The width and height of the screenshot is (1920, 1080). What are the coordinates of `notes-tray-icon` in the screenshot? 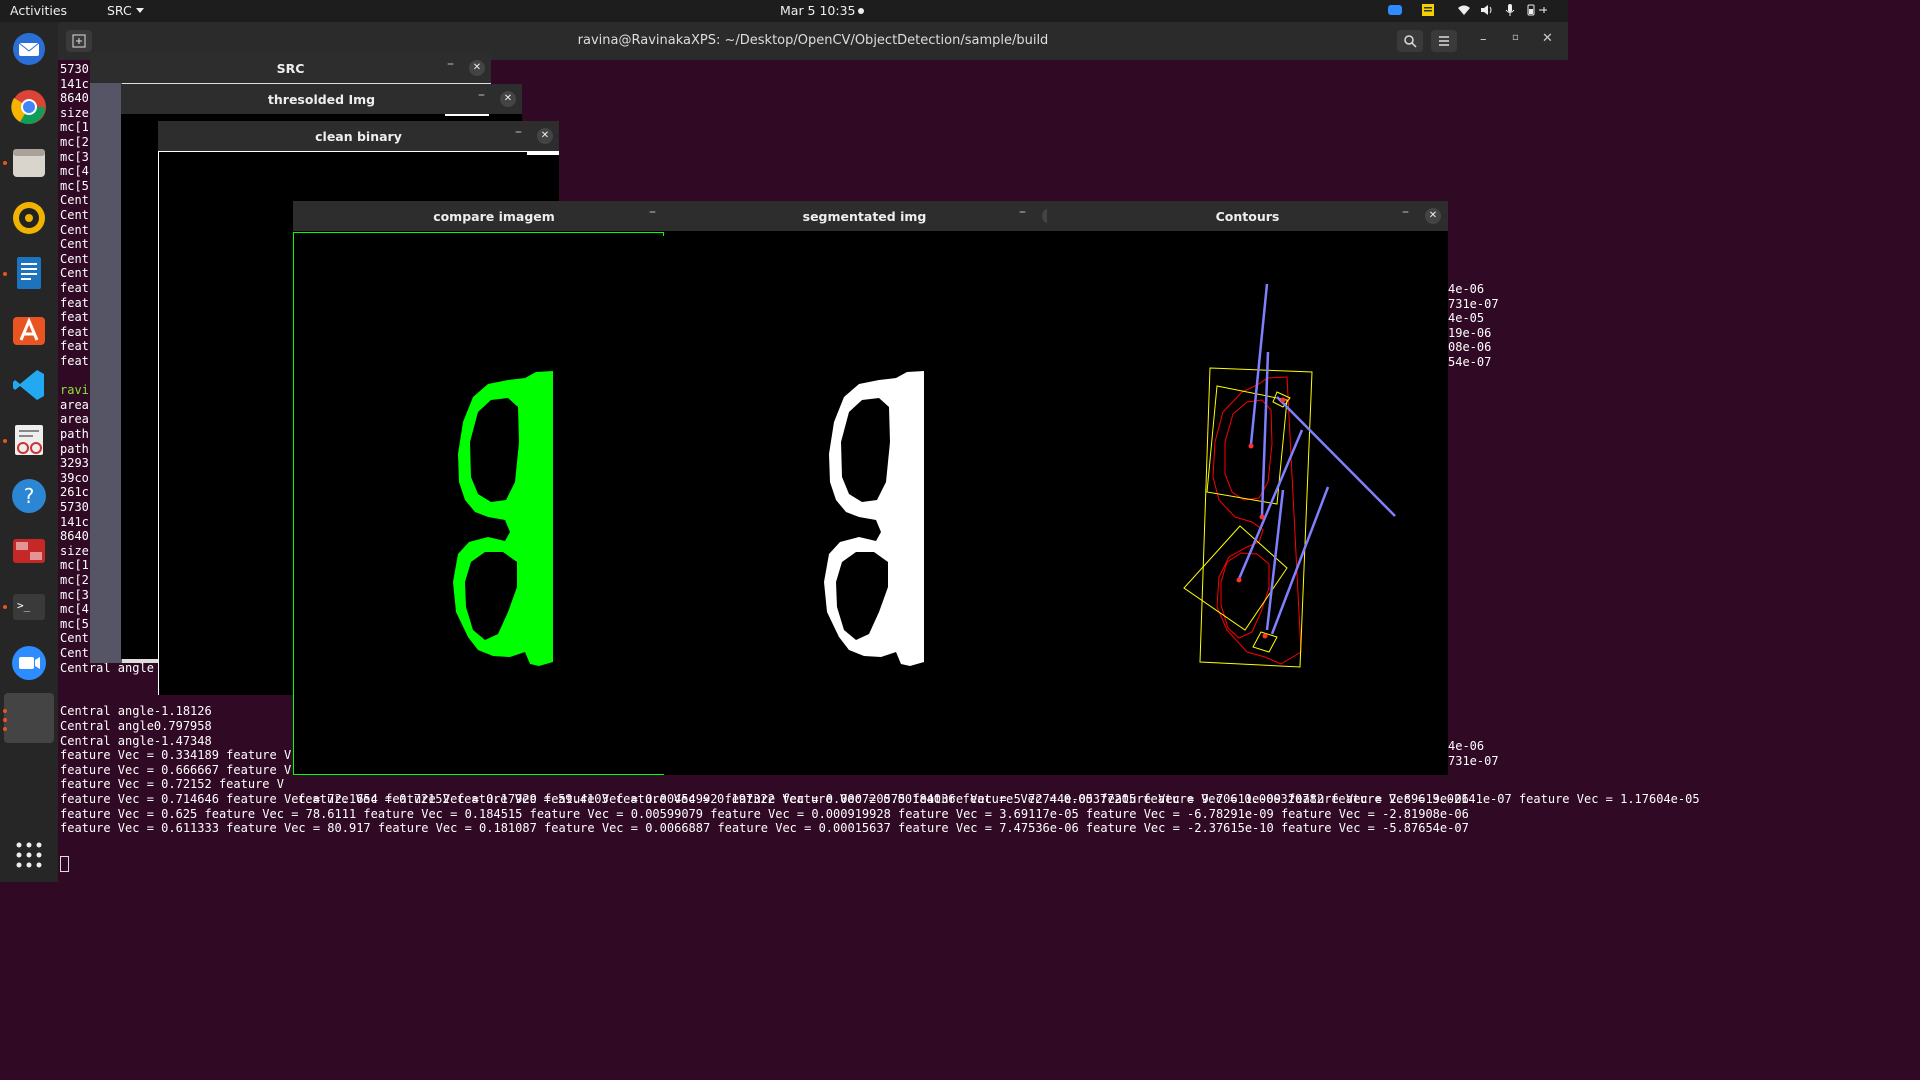 It's located at (1428, 11).